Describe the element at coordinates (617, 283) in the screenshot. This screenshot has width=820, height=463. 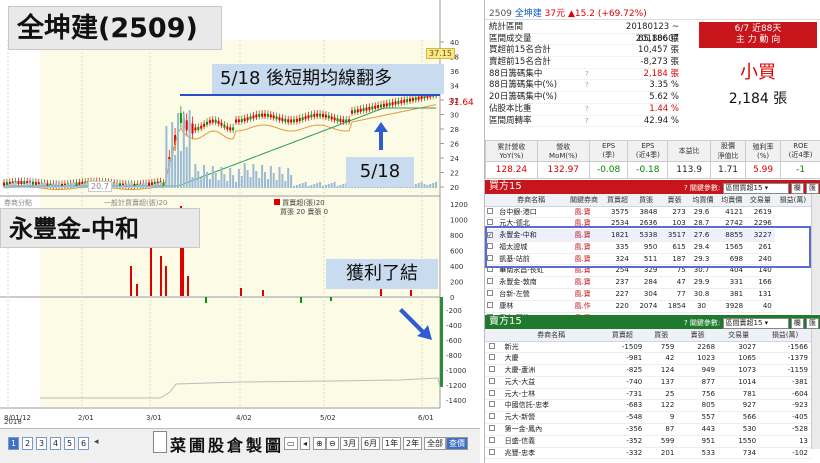
I see `broker-cell: 237` at that location.